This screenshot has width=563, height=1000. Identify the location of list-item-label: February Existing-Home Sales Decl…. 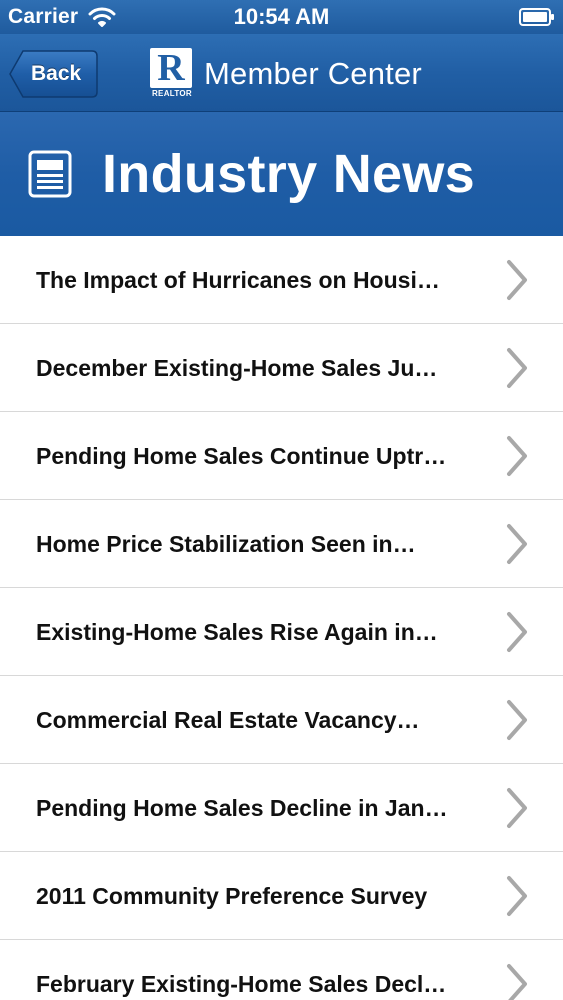
(241, 984).